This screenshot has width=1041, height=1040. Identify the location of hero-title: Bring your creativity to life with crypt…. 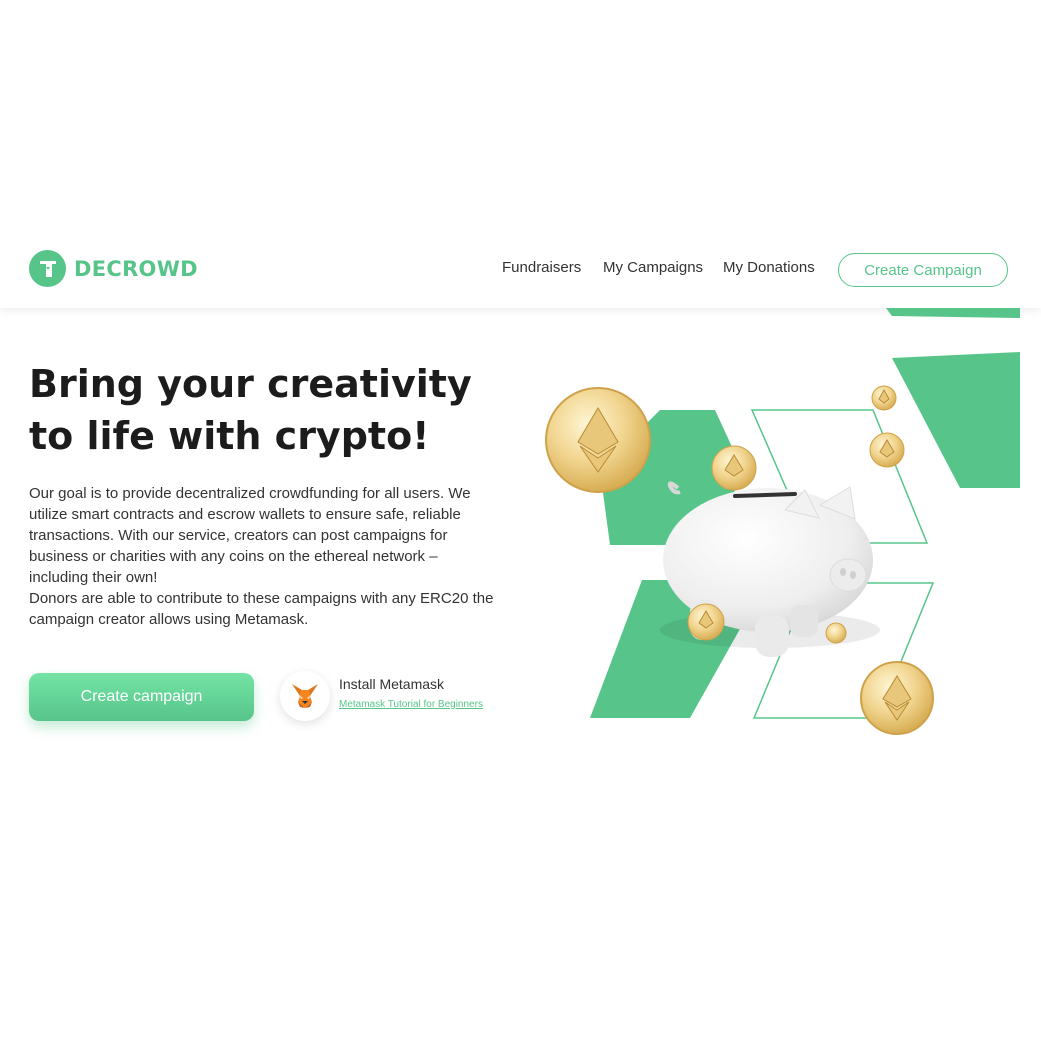
(250, 410).